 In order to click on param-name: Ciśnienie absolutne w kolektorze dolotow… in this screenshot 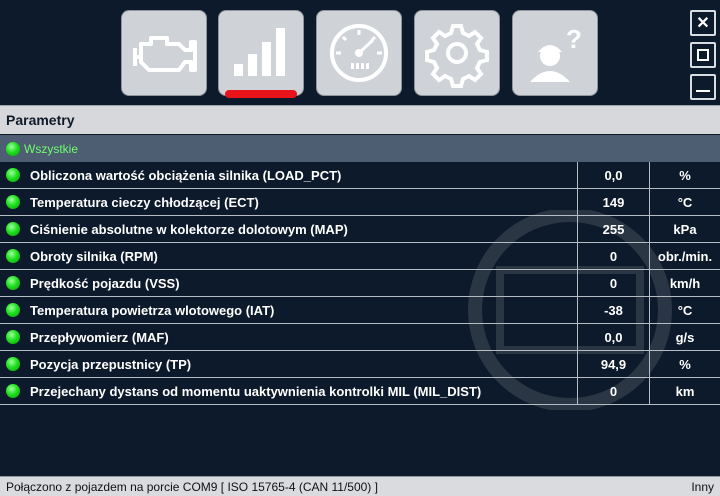, I will do `click(189, 229)`.